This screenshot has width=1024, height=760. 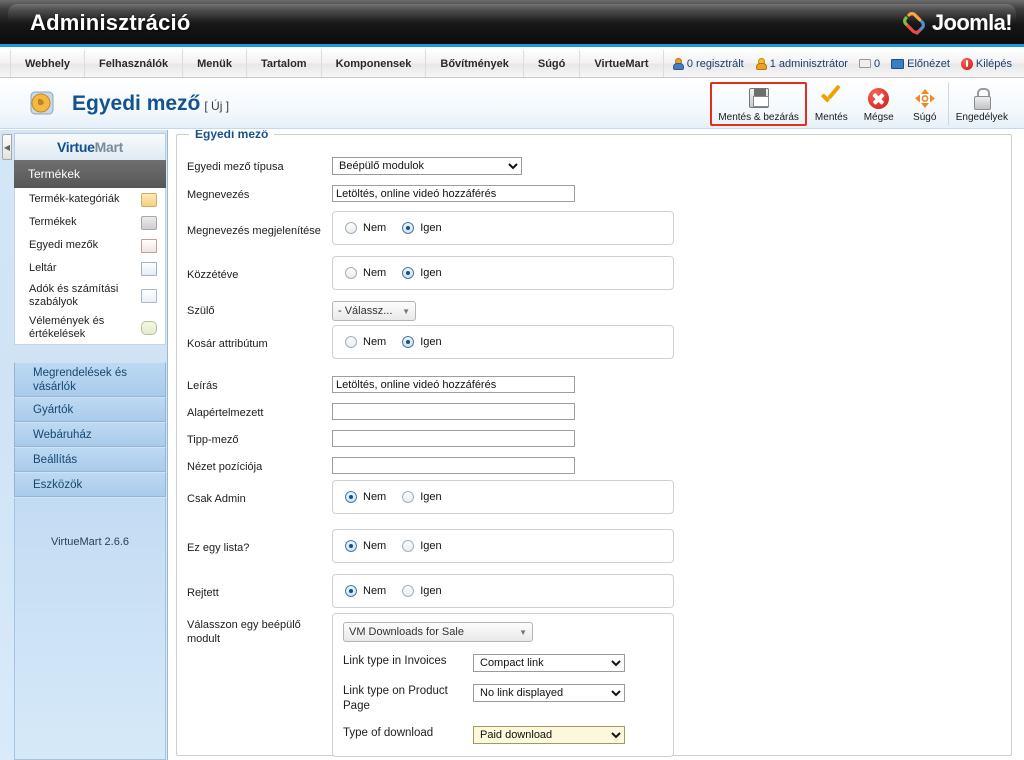 What do you see at coordinates (7, 147) in the screenshot?
I see `sidebar-collapse-toggle: ◀` at bounding box center [7, 147].